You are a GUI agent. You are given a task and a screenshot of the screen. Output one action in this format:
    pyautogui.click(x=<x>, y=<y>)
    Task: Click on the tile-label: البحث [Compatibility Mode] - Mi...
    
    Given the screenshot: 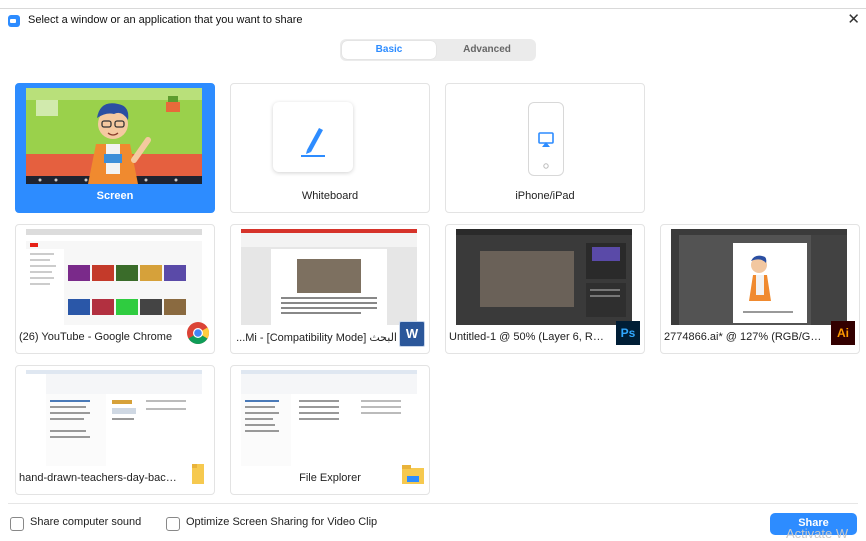 What is the action you would take?
    pyautogui.click(x=316, y=338)
    